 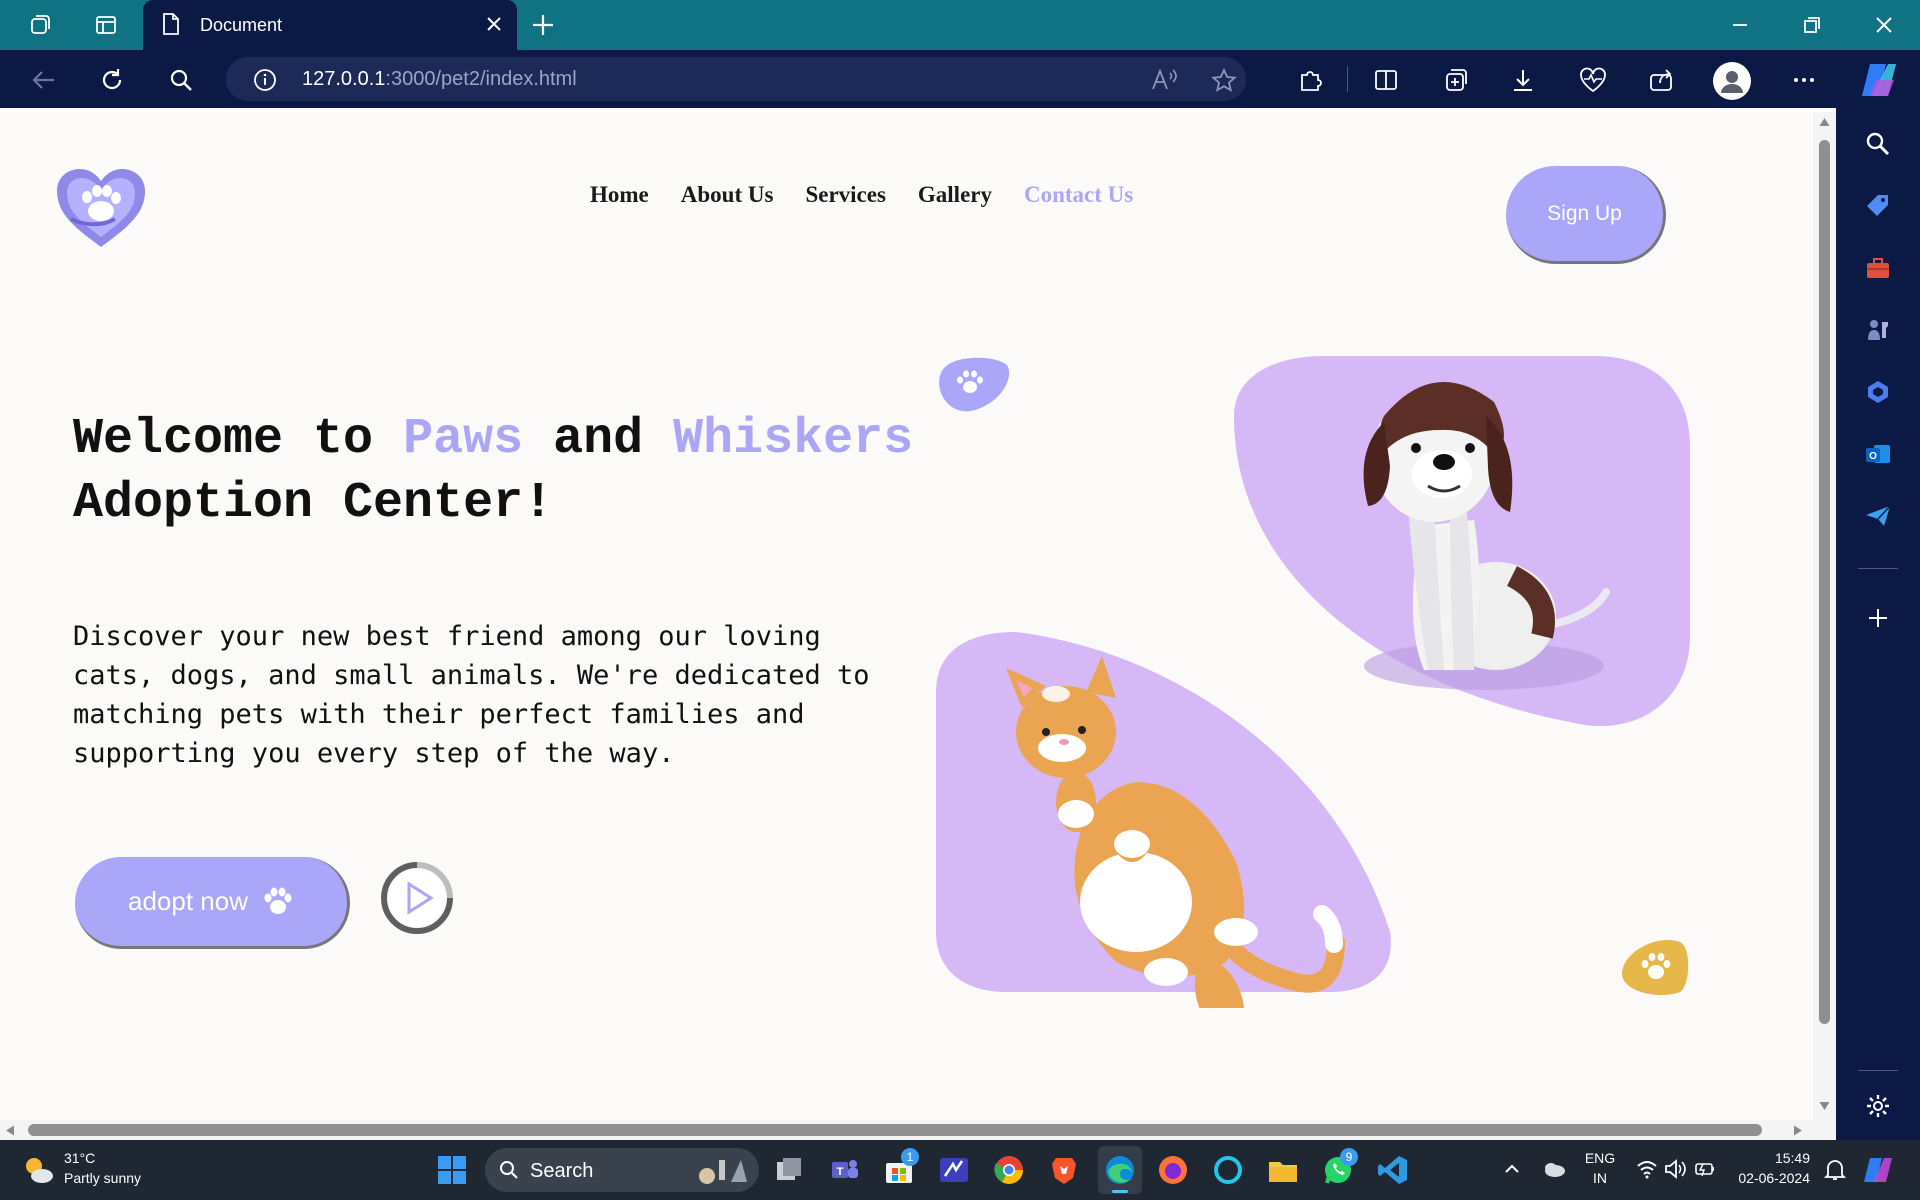 I want to click on purple-paw-blob-icon, so click(x=974, y=384).